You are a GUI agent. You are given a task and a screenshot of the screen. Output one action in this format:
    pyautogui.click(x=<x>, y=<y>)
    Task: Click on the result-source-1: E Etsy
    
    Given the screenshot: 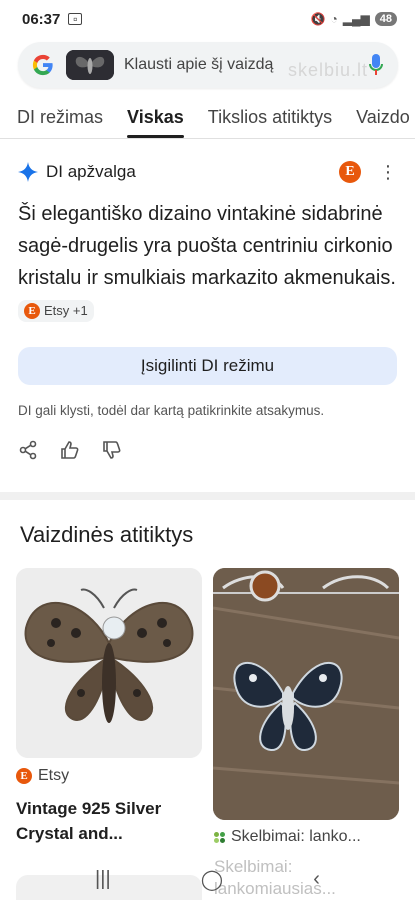 What is the action you would take?
    pyautogui.click(x=42, y=776)
    